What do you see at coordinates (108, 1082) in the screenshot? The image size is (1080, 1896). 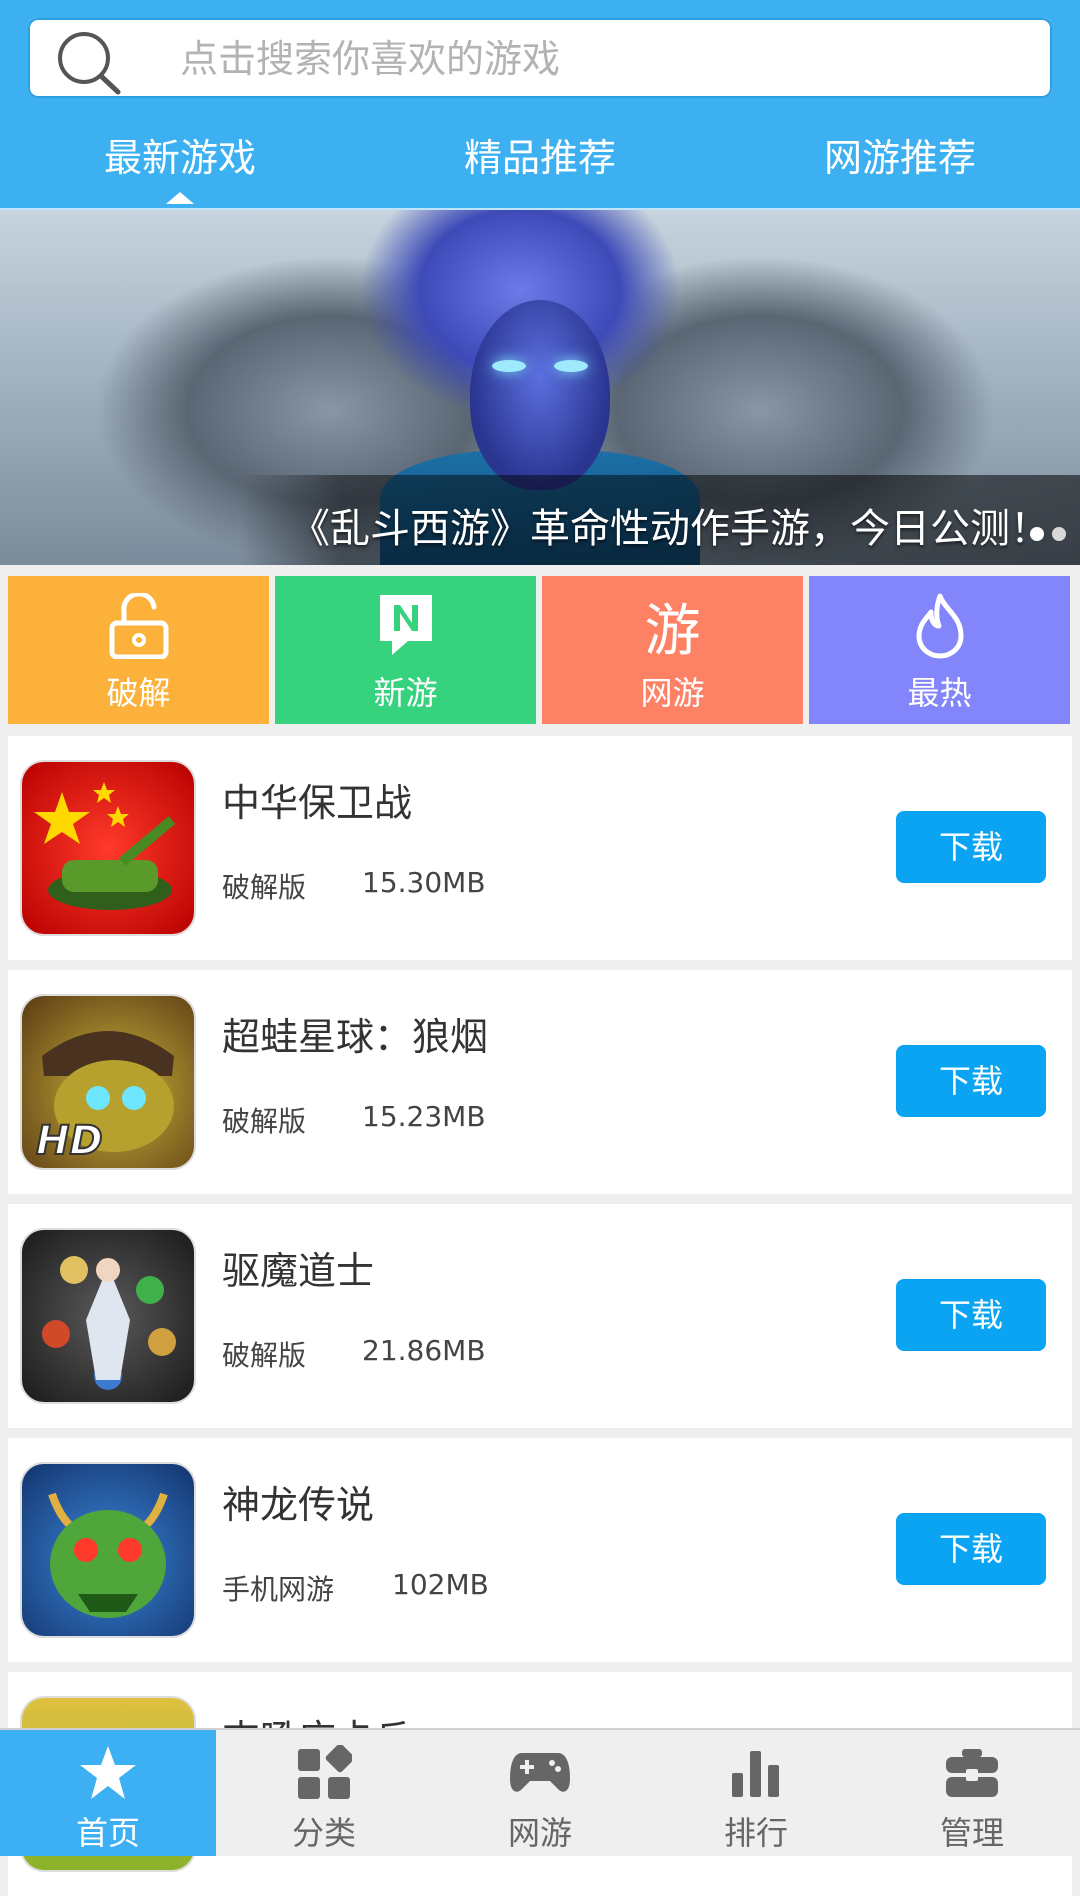 I see `game-icon: HD` at bounding box center [108, 1082].